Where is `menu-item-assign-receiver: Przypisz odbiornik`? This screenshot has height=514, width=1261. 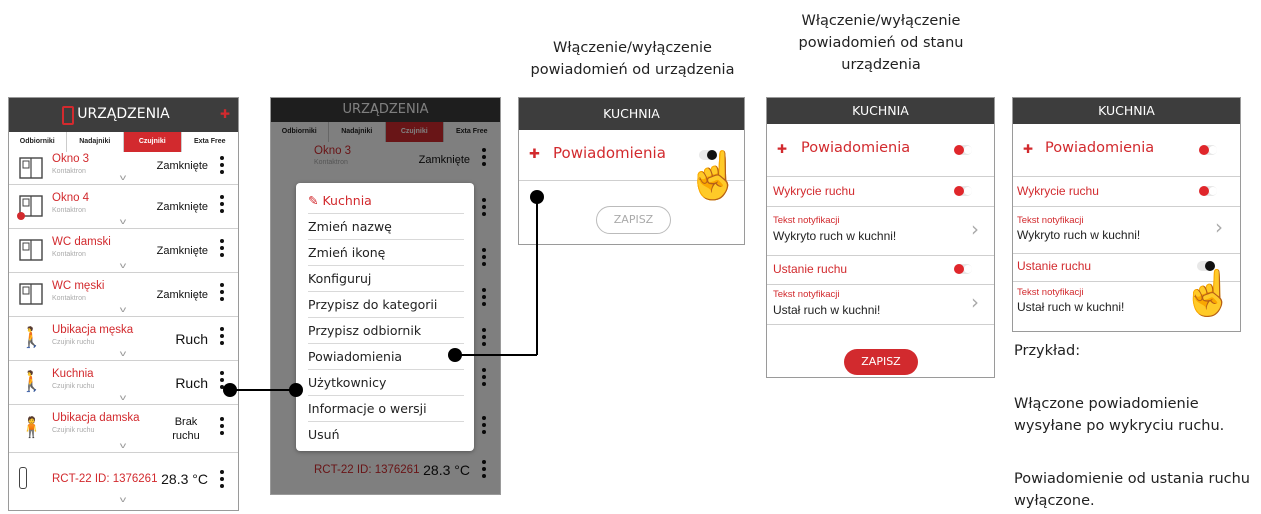
menu-item-assign-receiver: Przypisz odbiornik is located at coordinates (386, 331).